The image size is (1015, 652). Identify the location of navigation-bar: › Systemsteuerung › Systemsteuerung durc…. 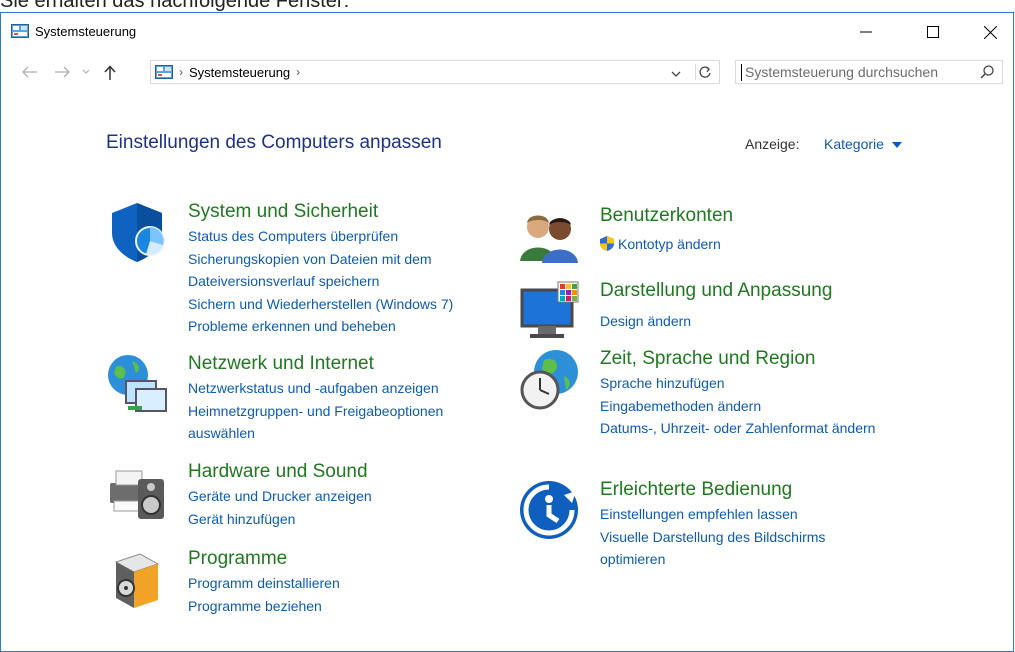
(507, 72).